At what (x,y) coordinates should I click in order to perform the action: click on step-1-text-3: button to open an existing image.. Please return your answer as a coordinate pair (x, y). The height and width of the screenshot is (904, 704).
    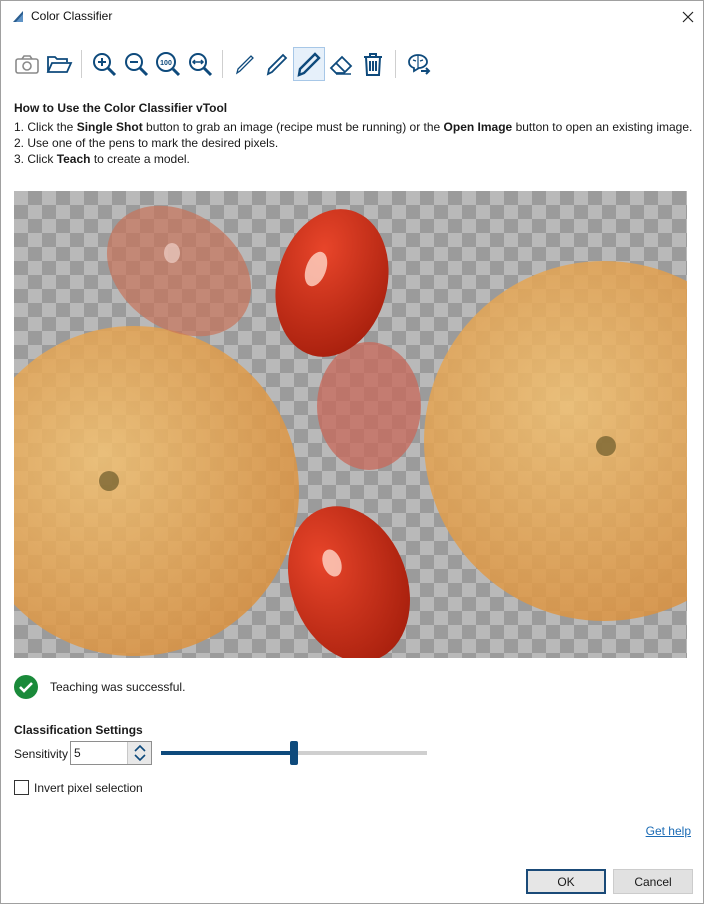
    Looking at the image, I should click on (602, 127).